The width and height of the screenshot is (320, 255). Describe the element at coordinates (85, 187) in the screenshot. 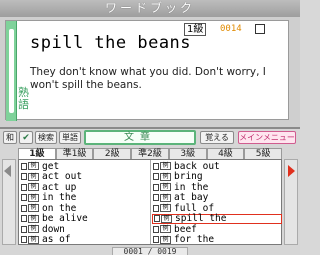

I see `list-item: 例 act up` at that location.